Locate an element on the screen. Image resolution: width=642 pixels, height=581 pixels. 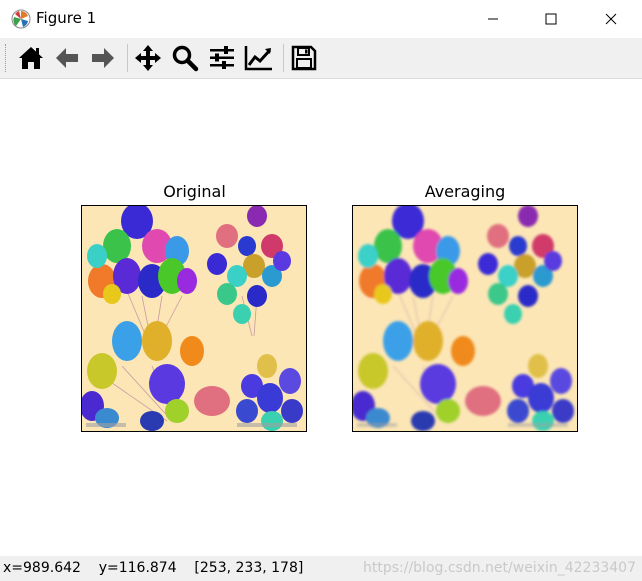
minimize-icon is located at coordinates (493, 19).